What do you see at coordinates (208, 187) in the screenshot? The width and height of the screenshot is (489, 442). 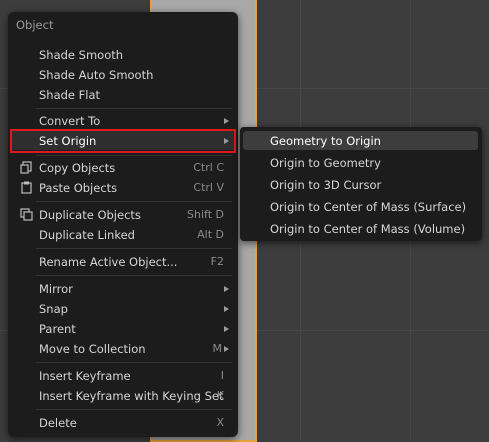 I see `shortcut-label: Ctrl V` at bounding box center [208, 187].